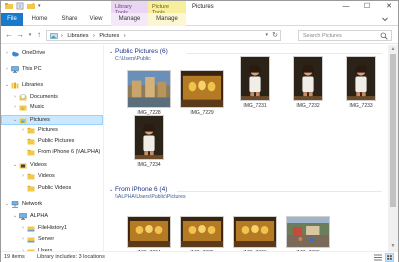 The height and width of the screenshot is (262, 399). What do you see at coordinates (15, 69) in the screenshot?
I see `computer-icon` at bounding box center [15, 69].